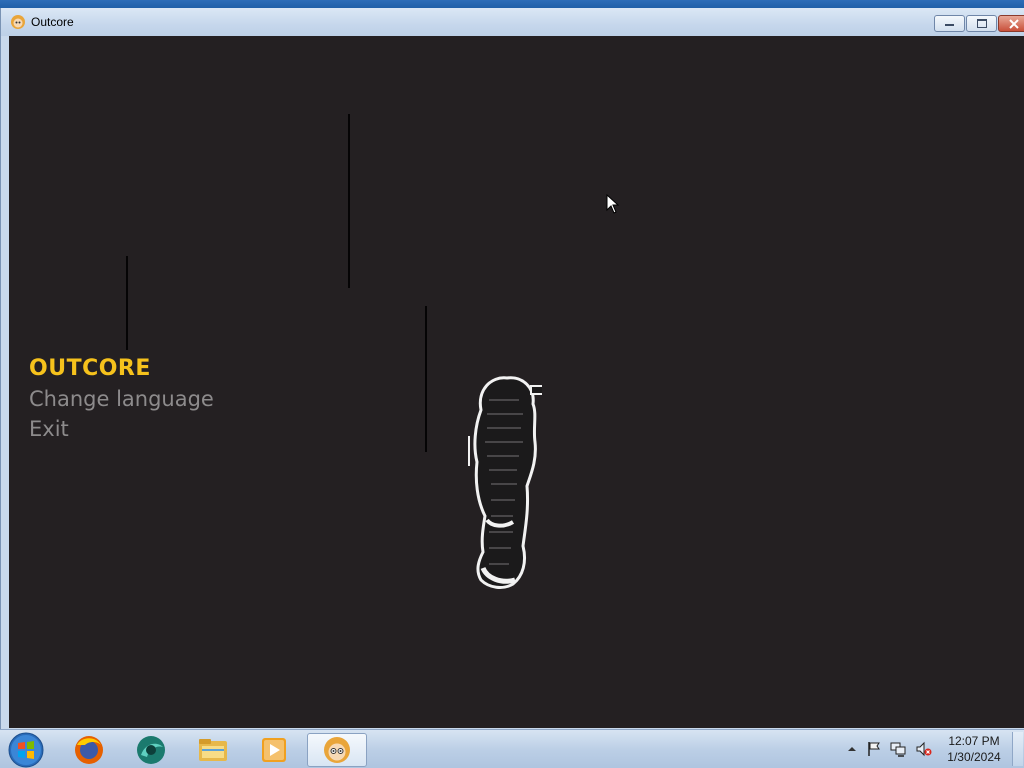  Describe the element at coordinates (121, 429) in the screenshot. I see `menu-option-exit: Exit` at that location.